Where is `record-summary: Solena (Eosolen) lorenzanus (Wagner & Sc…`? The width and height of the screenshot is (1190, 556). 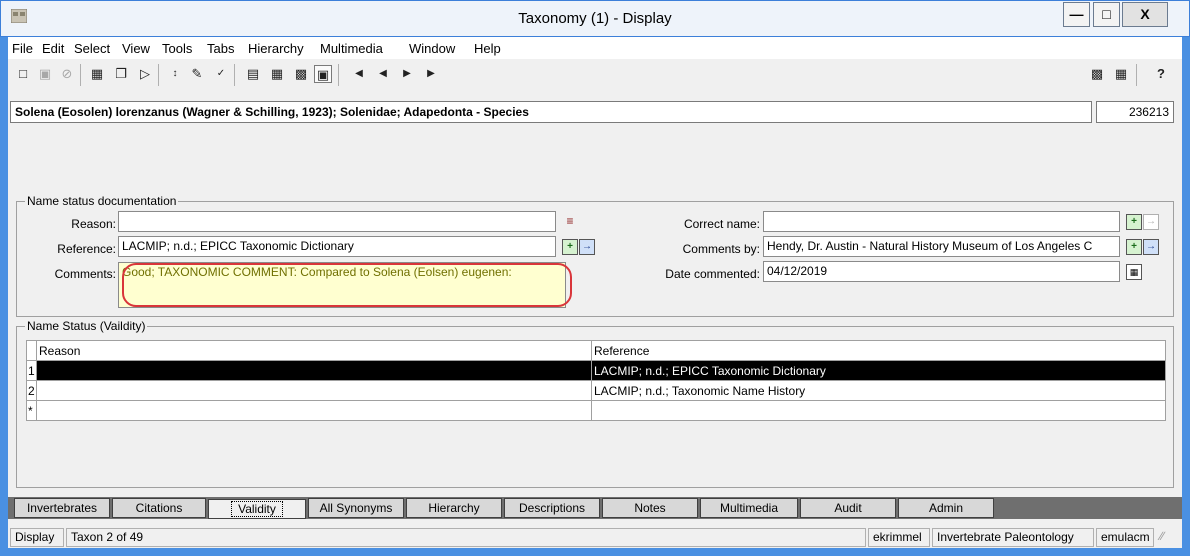 record-summary: Solena (Eosolen) lorenzanus (Wagner & Sc… is located at coordinates (551, 112).